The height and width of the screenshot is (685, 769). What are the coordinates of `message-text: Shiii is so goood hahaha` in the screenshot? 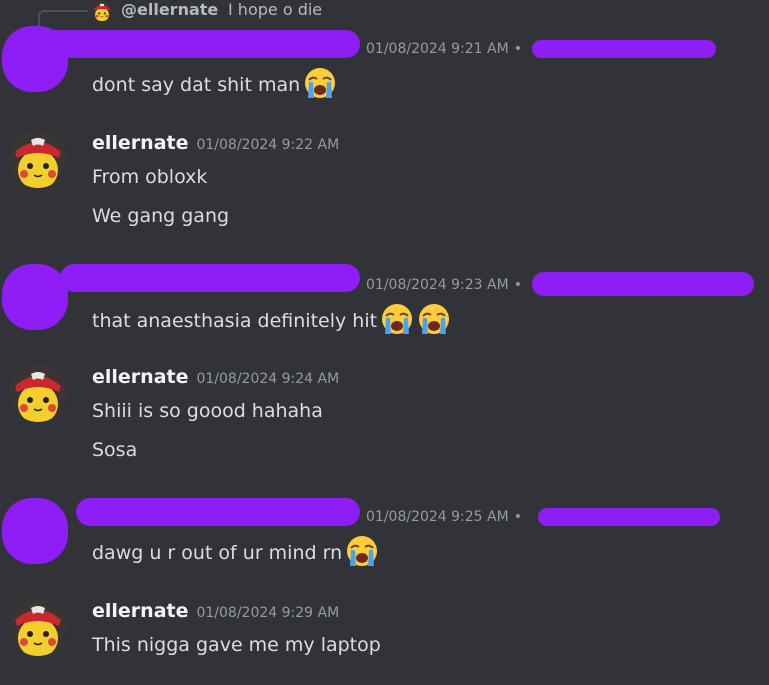 It's located at (207, 411).